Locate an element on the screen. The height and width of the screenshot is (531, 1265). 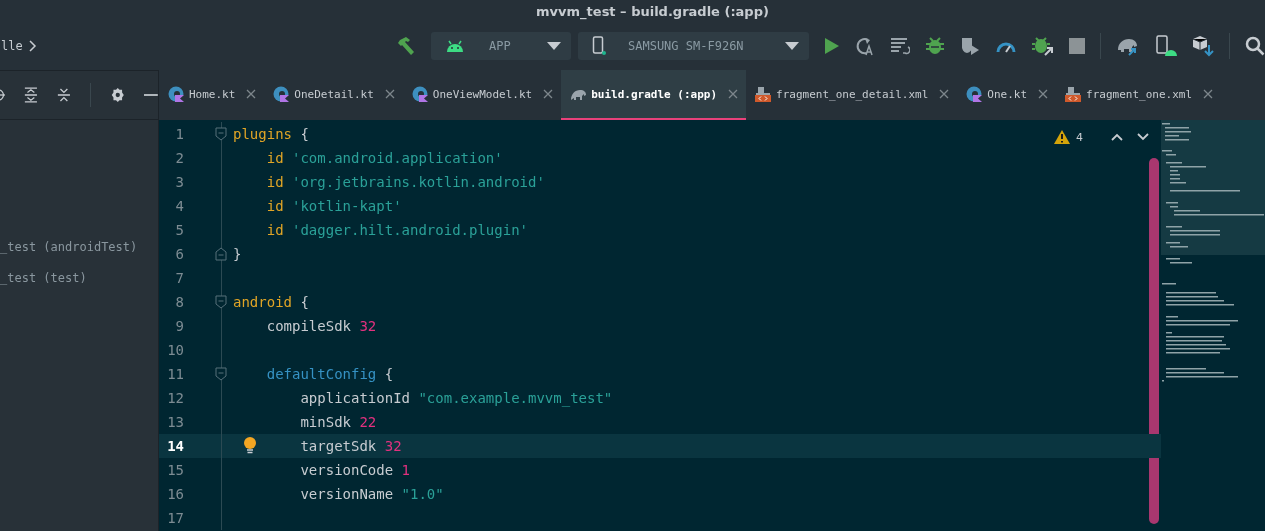
phone-android-icon is located at coordinates (1166, 46).